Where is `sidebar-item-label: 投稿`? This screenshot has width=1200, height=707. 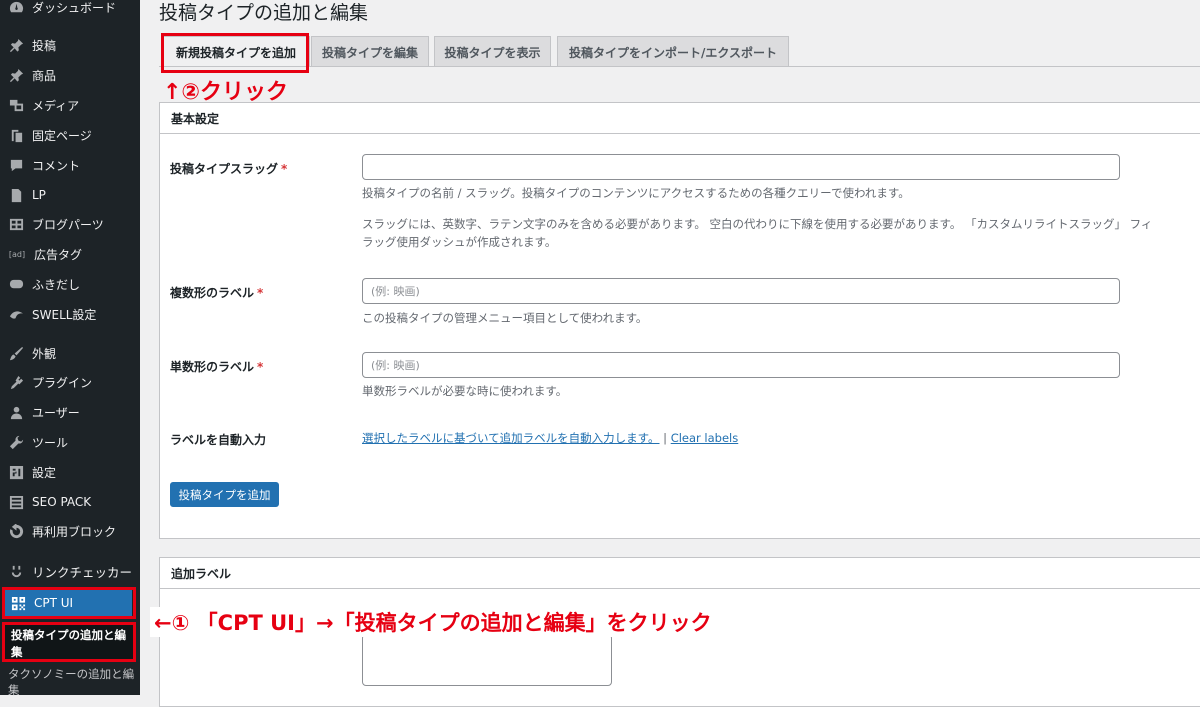 sidebar-item-label: 投稿 is located at coordinates (44, 45).